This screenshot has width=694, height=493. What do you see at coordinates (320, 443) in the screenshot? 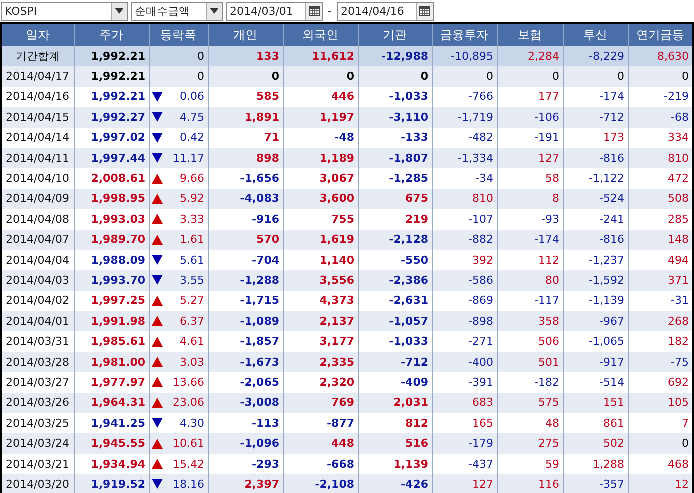
I see `table-cell: 448` at bounding box center [320, 443].